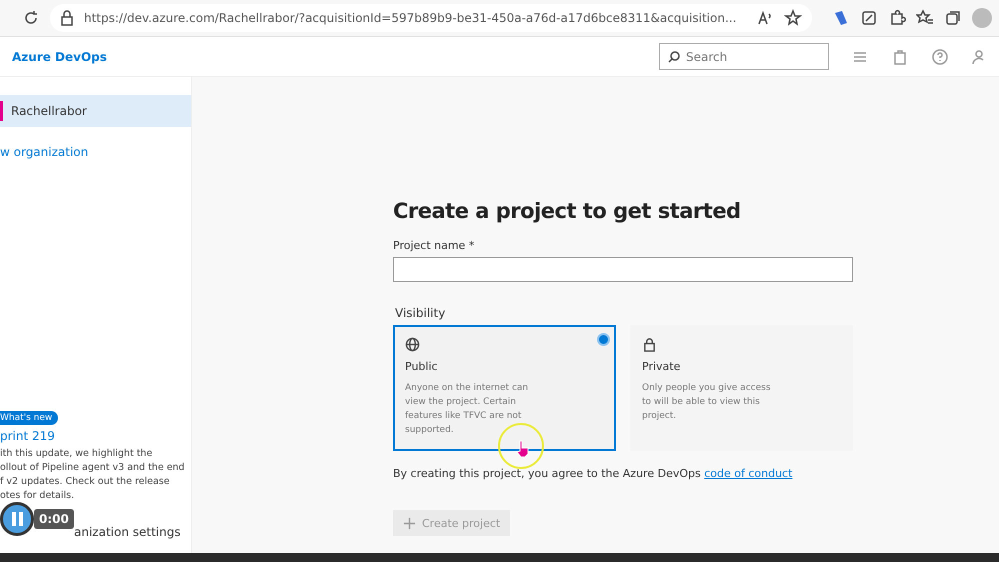  I want to click on option-description: Only people you give access to will be able to view this project., so click(707, 402).